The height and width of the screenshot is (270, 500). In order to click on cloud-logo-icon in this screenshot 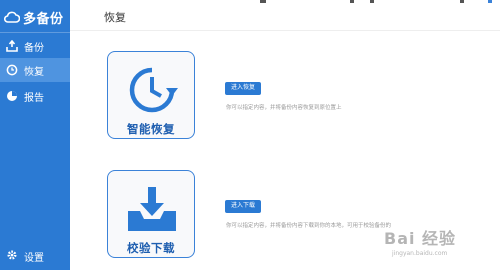, I will do `click(12, 17)`.